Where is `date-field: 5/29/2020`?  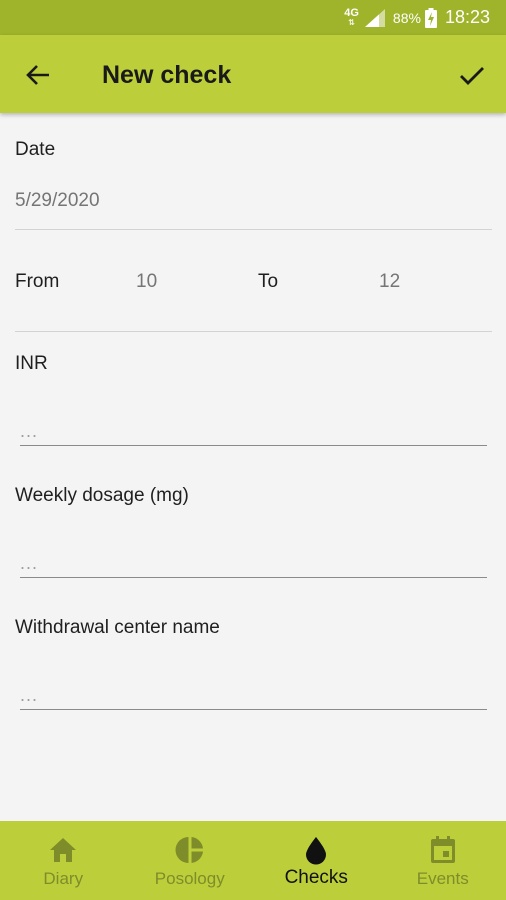 date-field: 5/29/2020 is located at coordinates (57, 201).